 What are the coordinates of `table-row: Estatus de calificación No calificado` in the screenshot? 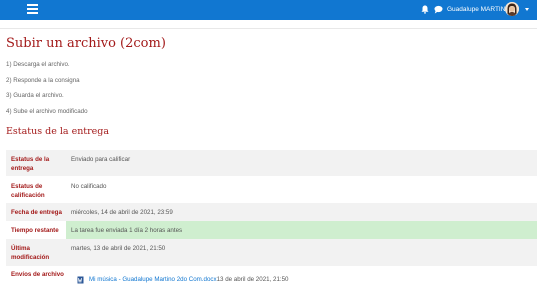 It's located at (271, 189).